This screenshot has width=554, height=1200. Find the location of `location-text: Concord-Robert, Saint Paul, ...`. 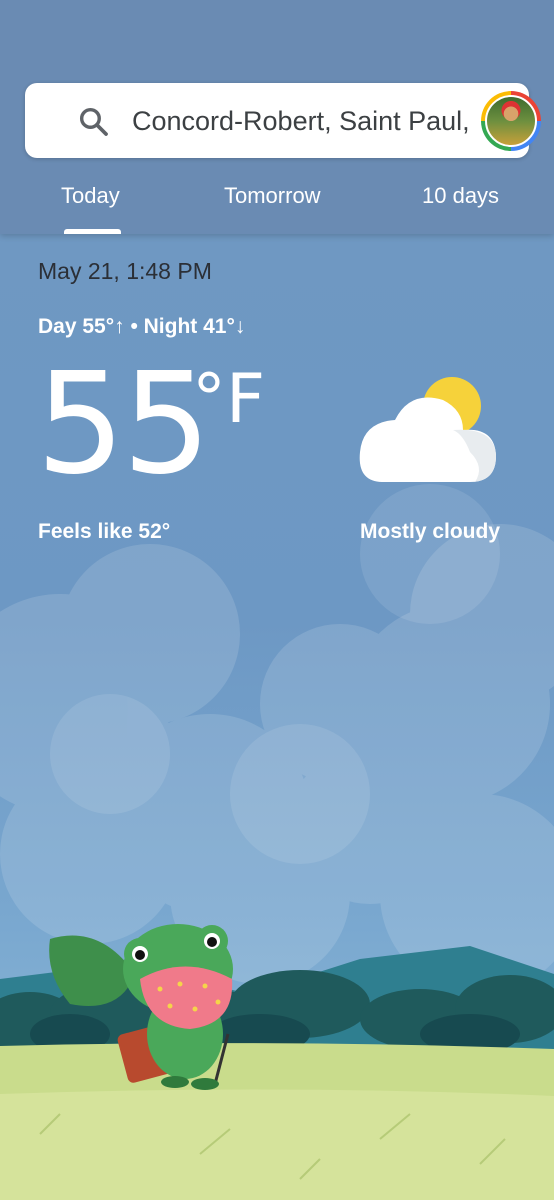

location-text: Concord-Robert, Saint Paul, ... is located at coordinates (304, 121).